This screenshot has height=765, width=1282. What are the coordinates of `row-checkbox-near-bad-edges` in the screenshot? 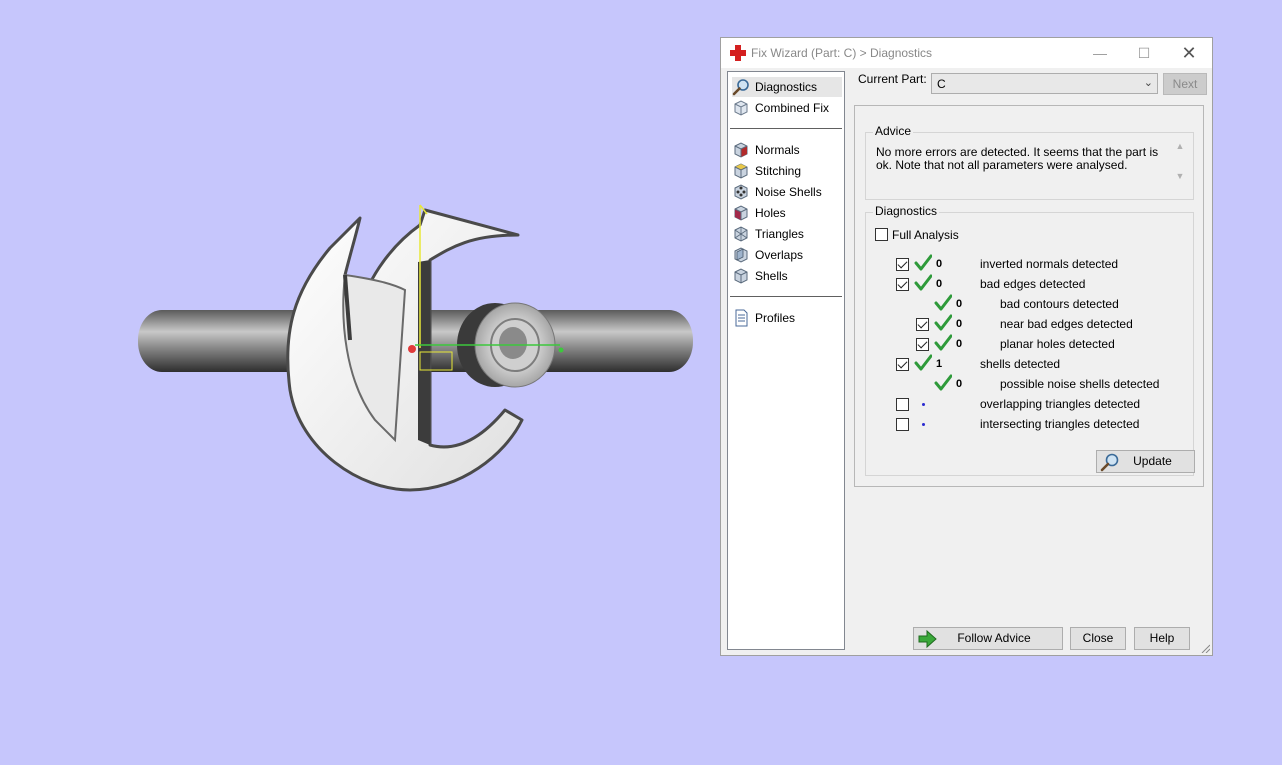 It's located at (922, 324).